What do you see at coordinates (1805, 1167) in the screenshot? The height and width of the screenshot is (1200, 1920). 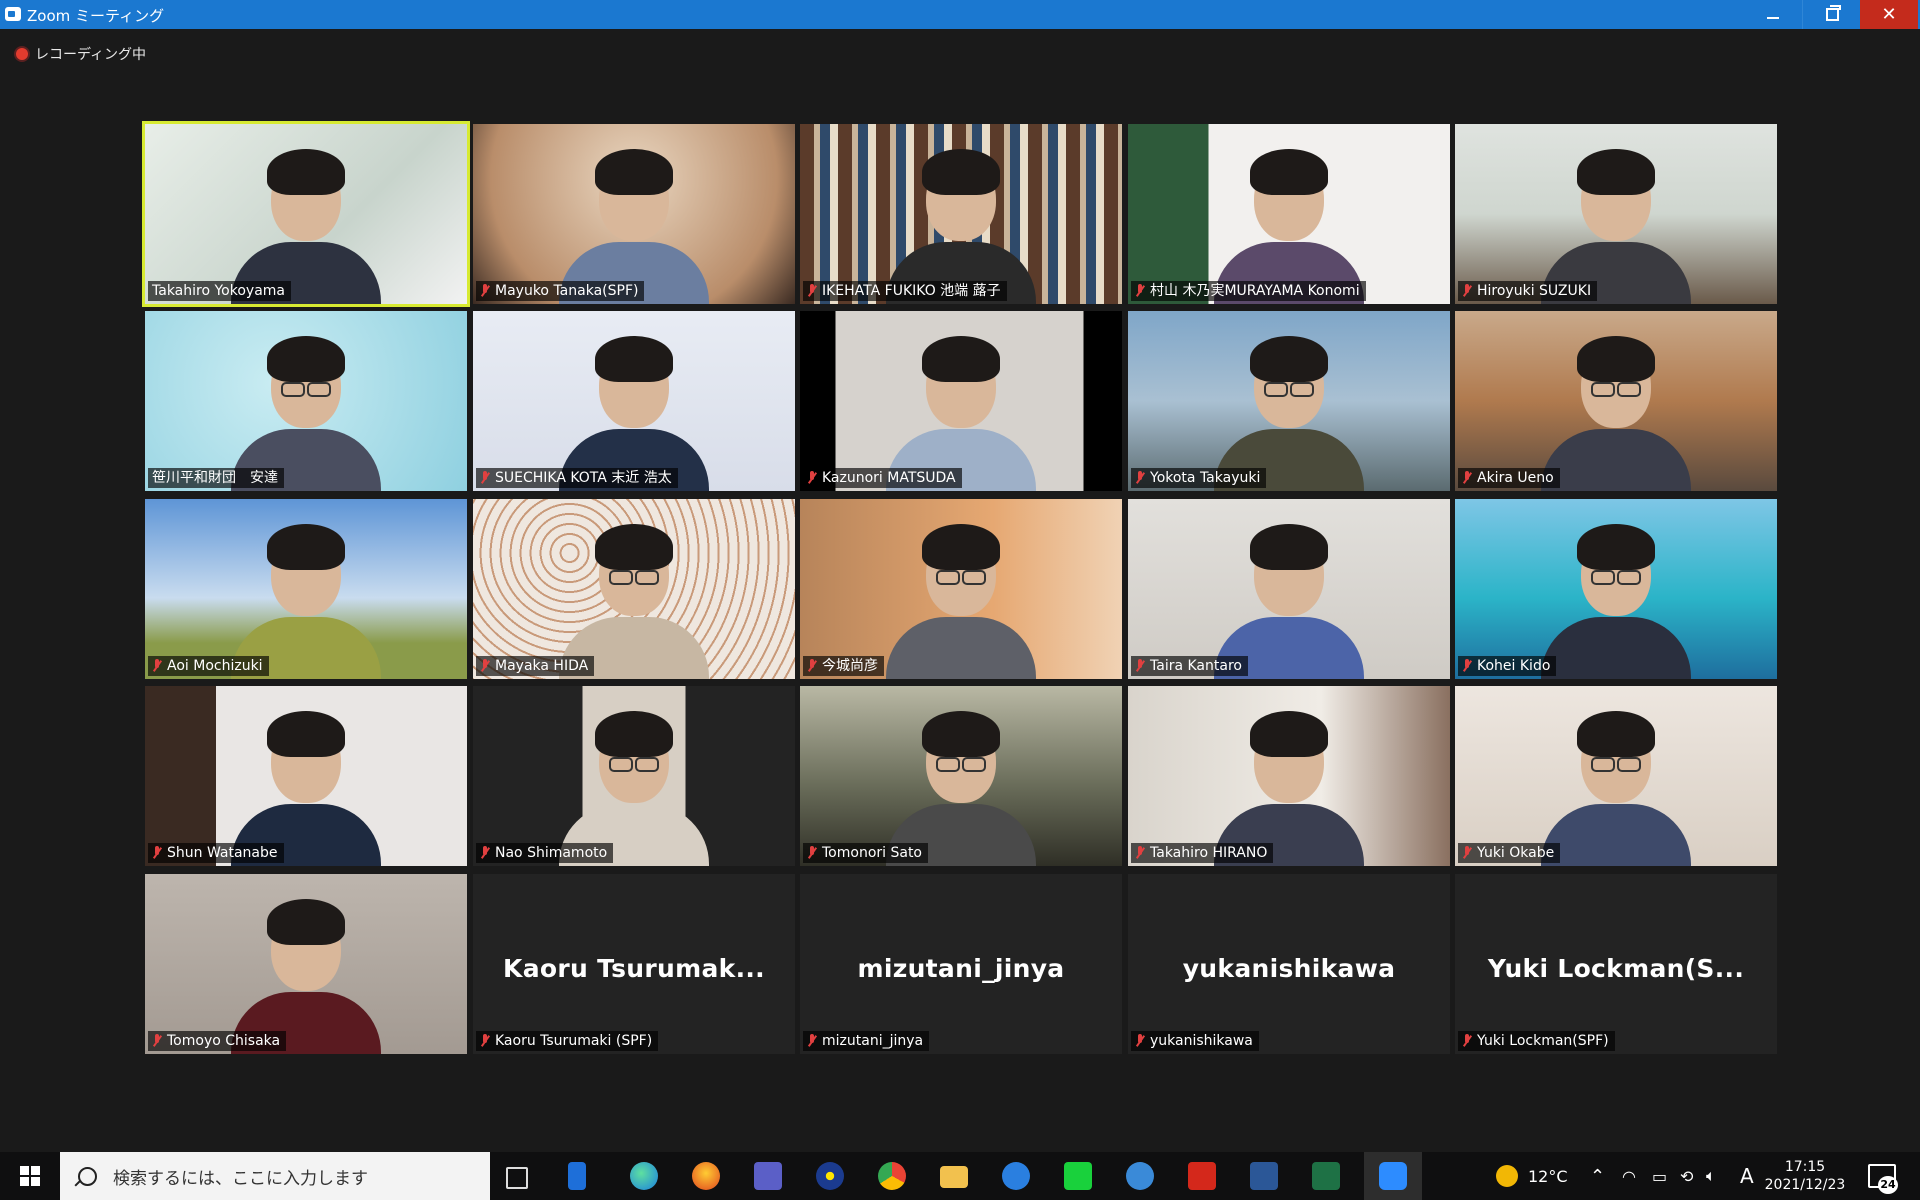 I see `clock-time: 17:15` at bounding box center [1805, 1167].